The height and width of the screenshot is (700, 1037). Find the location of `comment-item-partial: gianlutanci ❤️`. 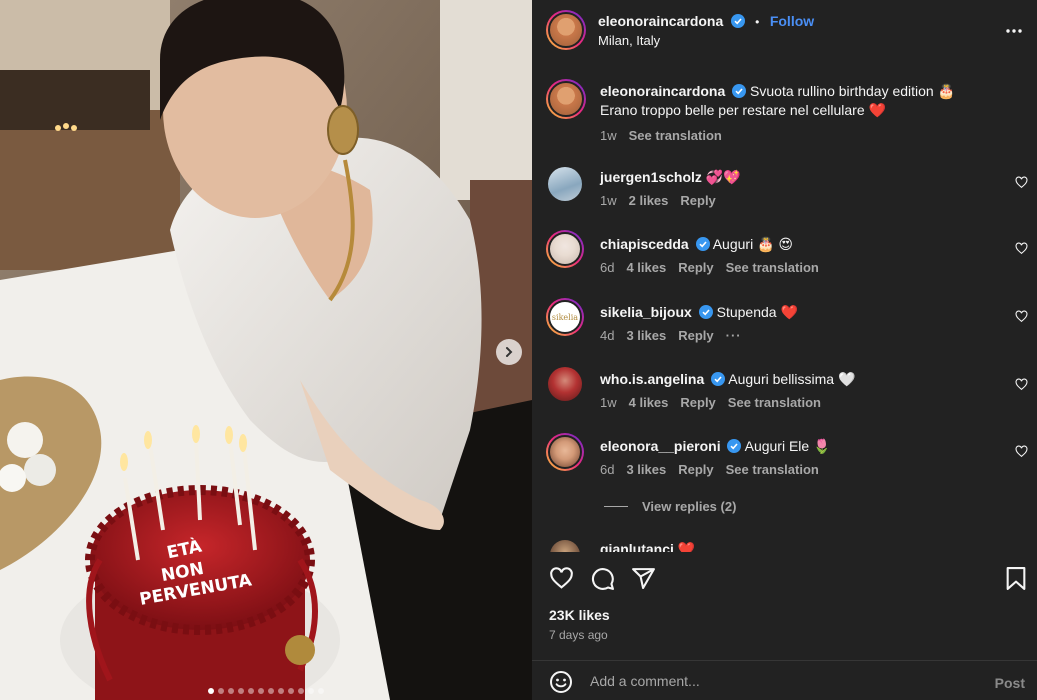

comment-item-partial: gianlutanci ❤️ is located at coordinates (784, 544).